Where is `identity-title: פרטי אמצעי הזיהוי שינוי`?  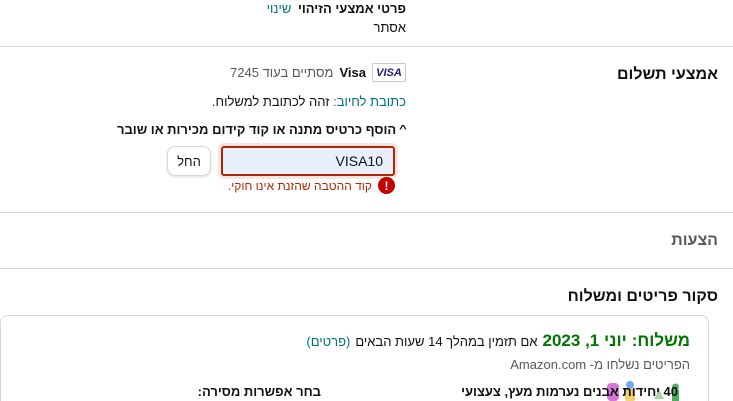 identity-title: פרטי אמצעי הזיהוי שינוי is located at coordinates (336, 8).